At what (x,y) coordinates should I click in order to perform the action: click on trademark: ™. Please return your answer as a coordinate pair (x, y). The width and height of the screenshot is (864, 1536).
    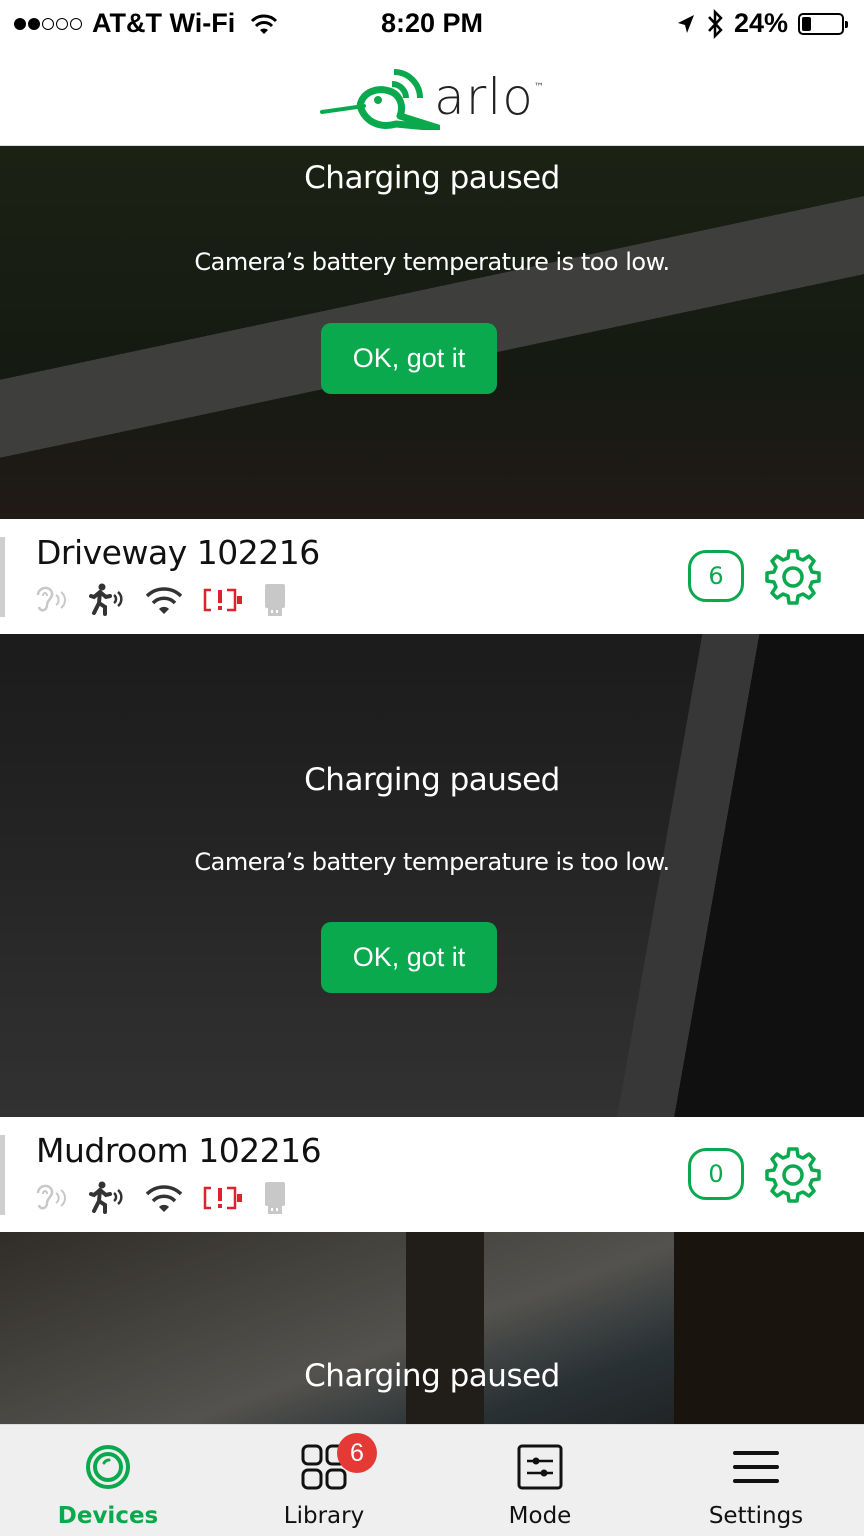
    Looking at the image, I should click on (538, 87).